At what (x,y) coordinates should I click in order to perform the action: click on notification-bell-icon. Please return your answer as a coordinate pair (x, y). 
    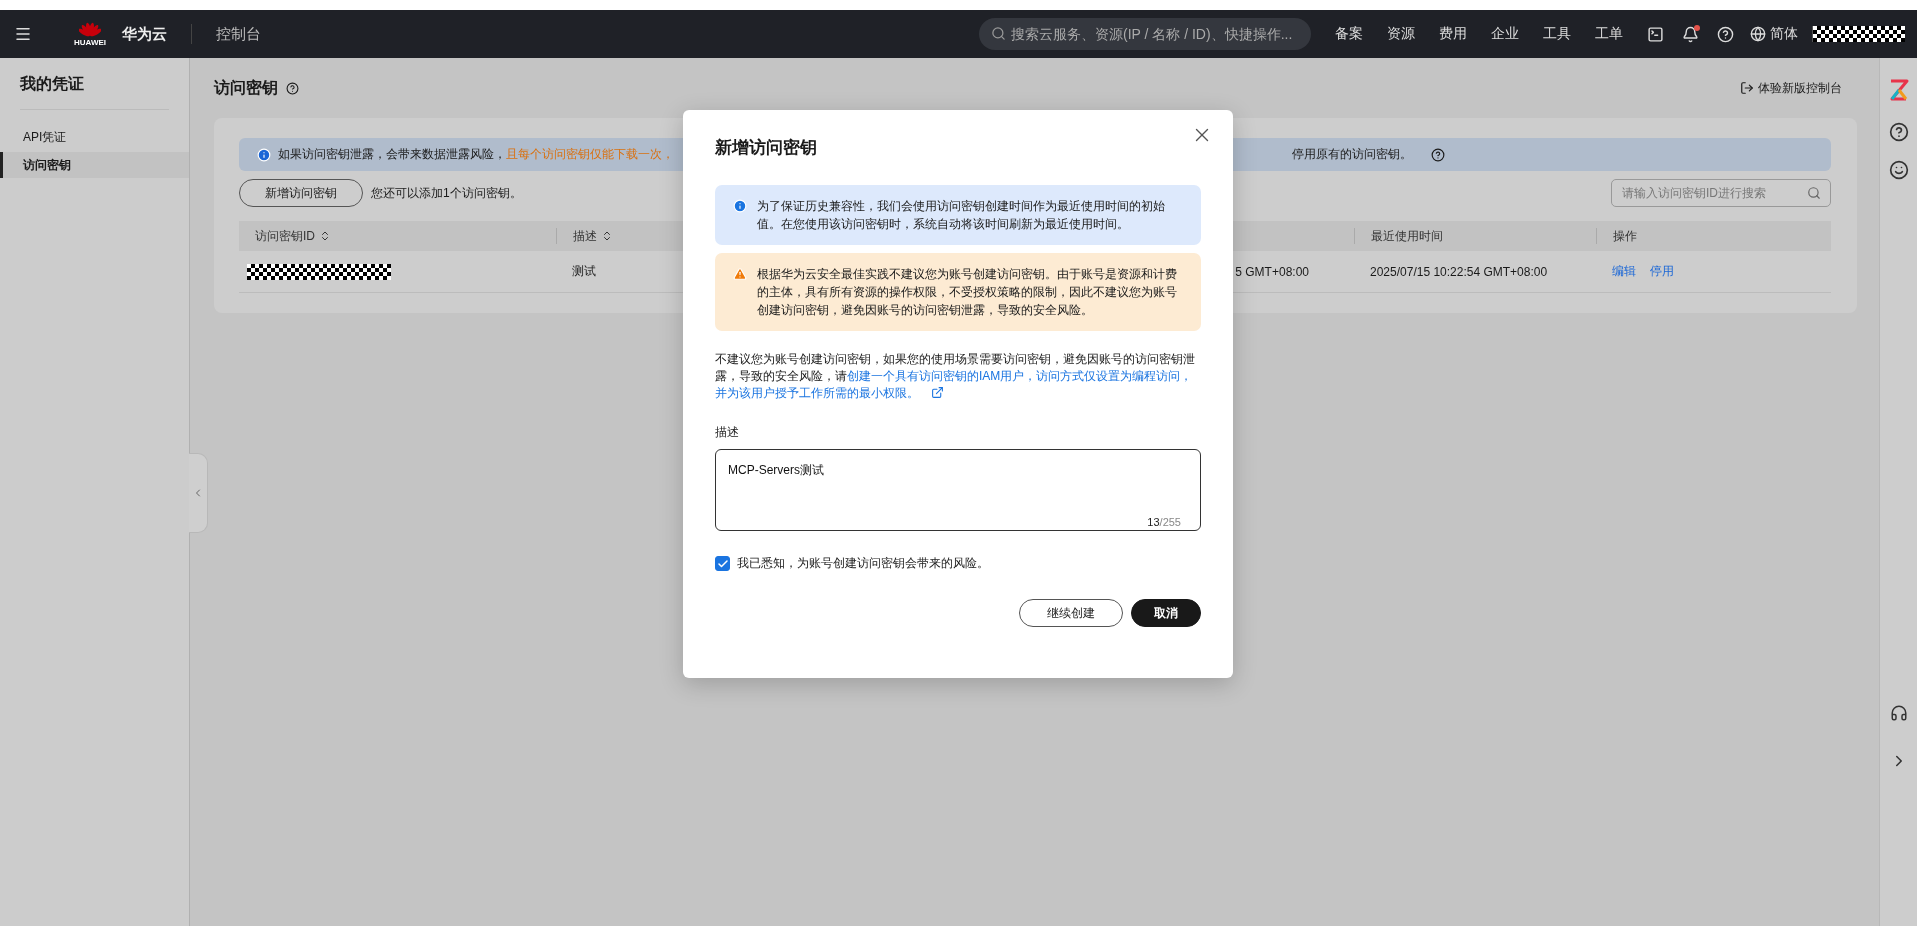
    Looking at the image, I should click on (1690, 34).